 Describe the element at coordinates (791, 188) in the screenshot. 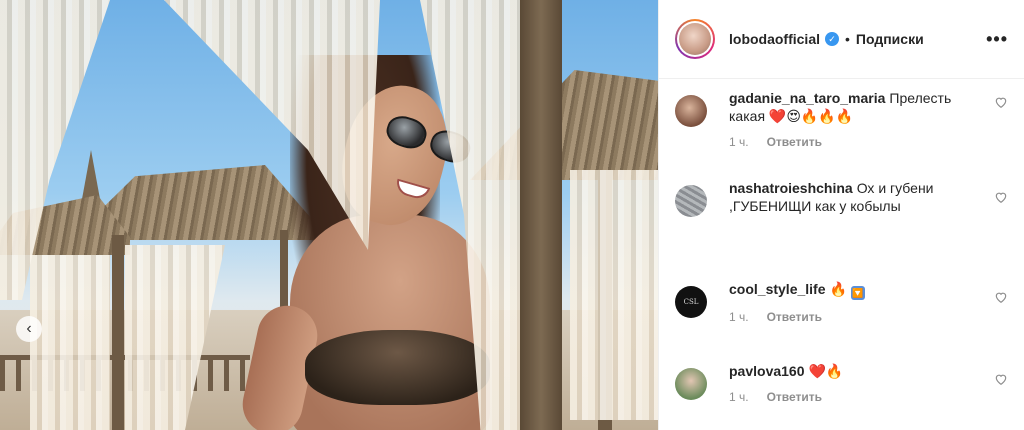

I see `comment-username: nashatroieshchina` at that location.